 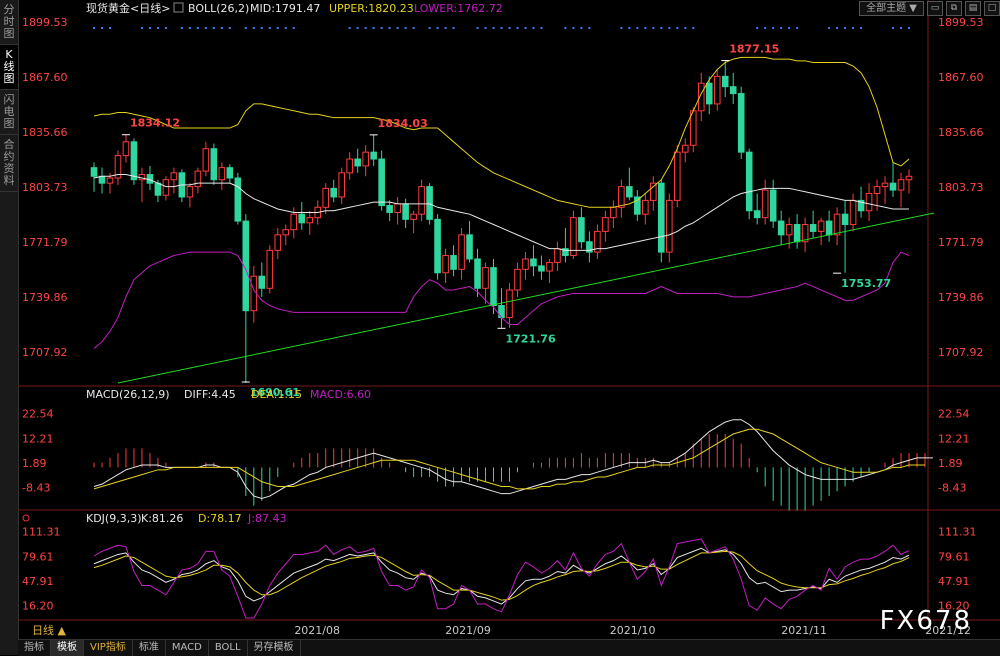 What do you see at coordinates (501, 212) in the screenshot?
I see `boll-mid-line` at bounding box center [501, 212].